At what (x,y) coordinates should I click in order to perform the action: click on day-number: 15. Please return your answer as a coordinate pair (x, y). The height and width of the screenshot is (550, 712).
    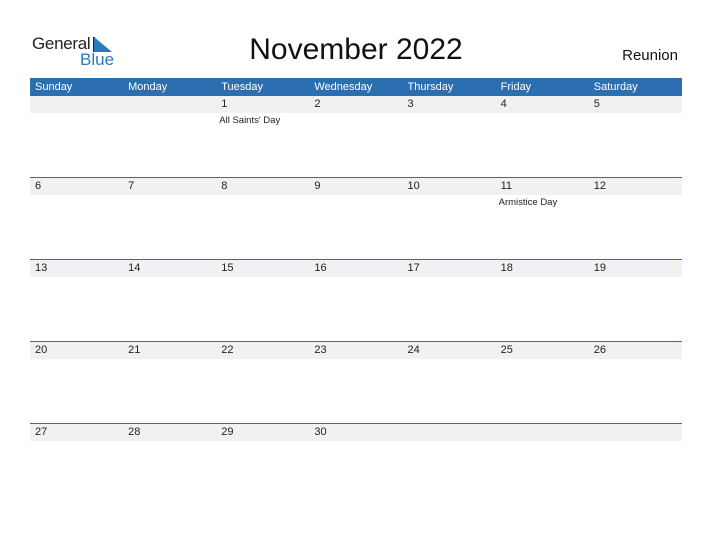
    Looking at the image, I should click on (227, 268).